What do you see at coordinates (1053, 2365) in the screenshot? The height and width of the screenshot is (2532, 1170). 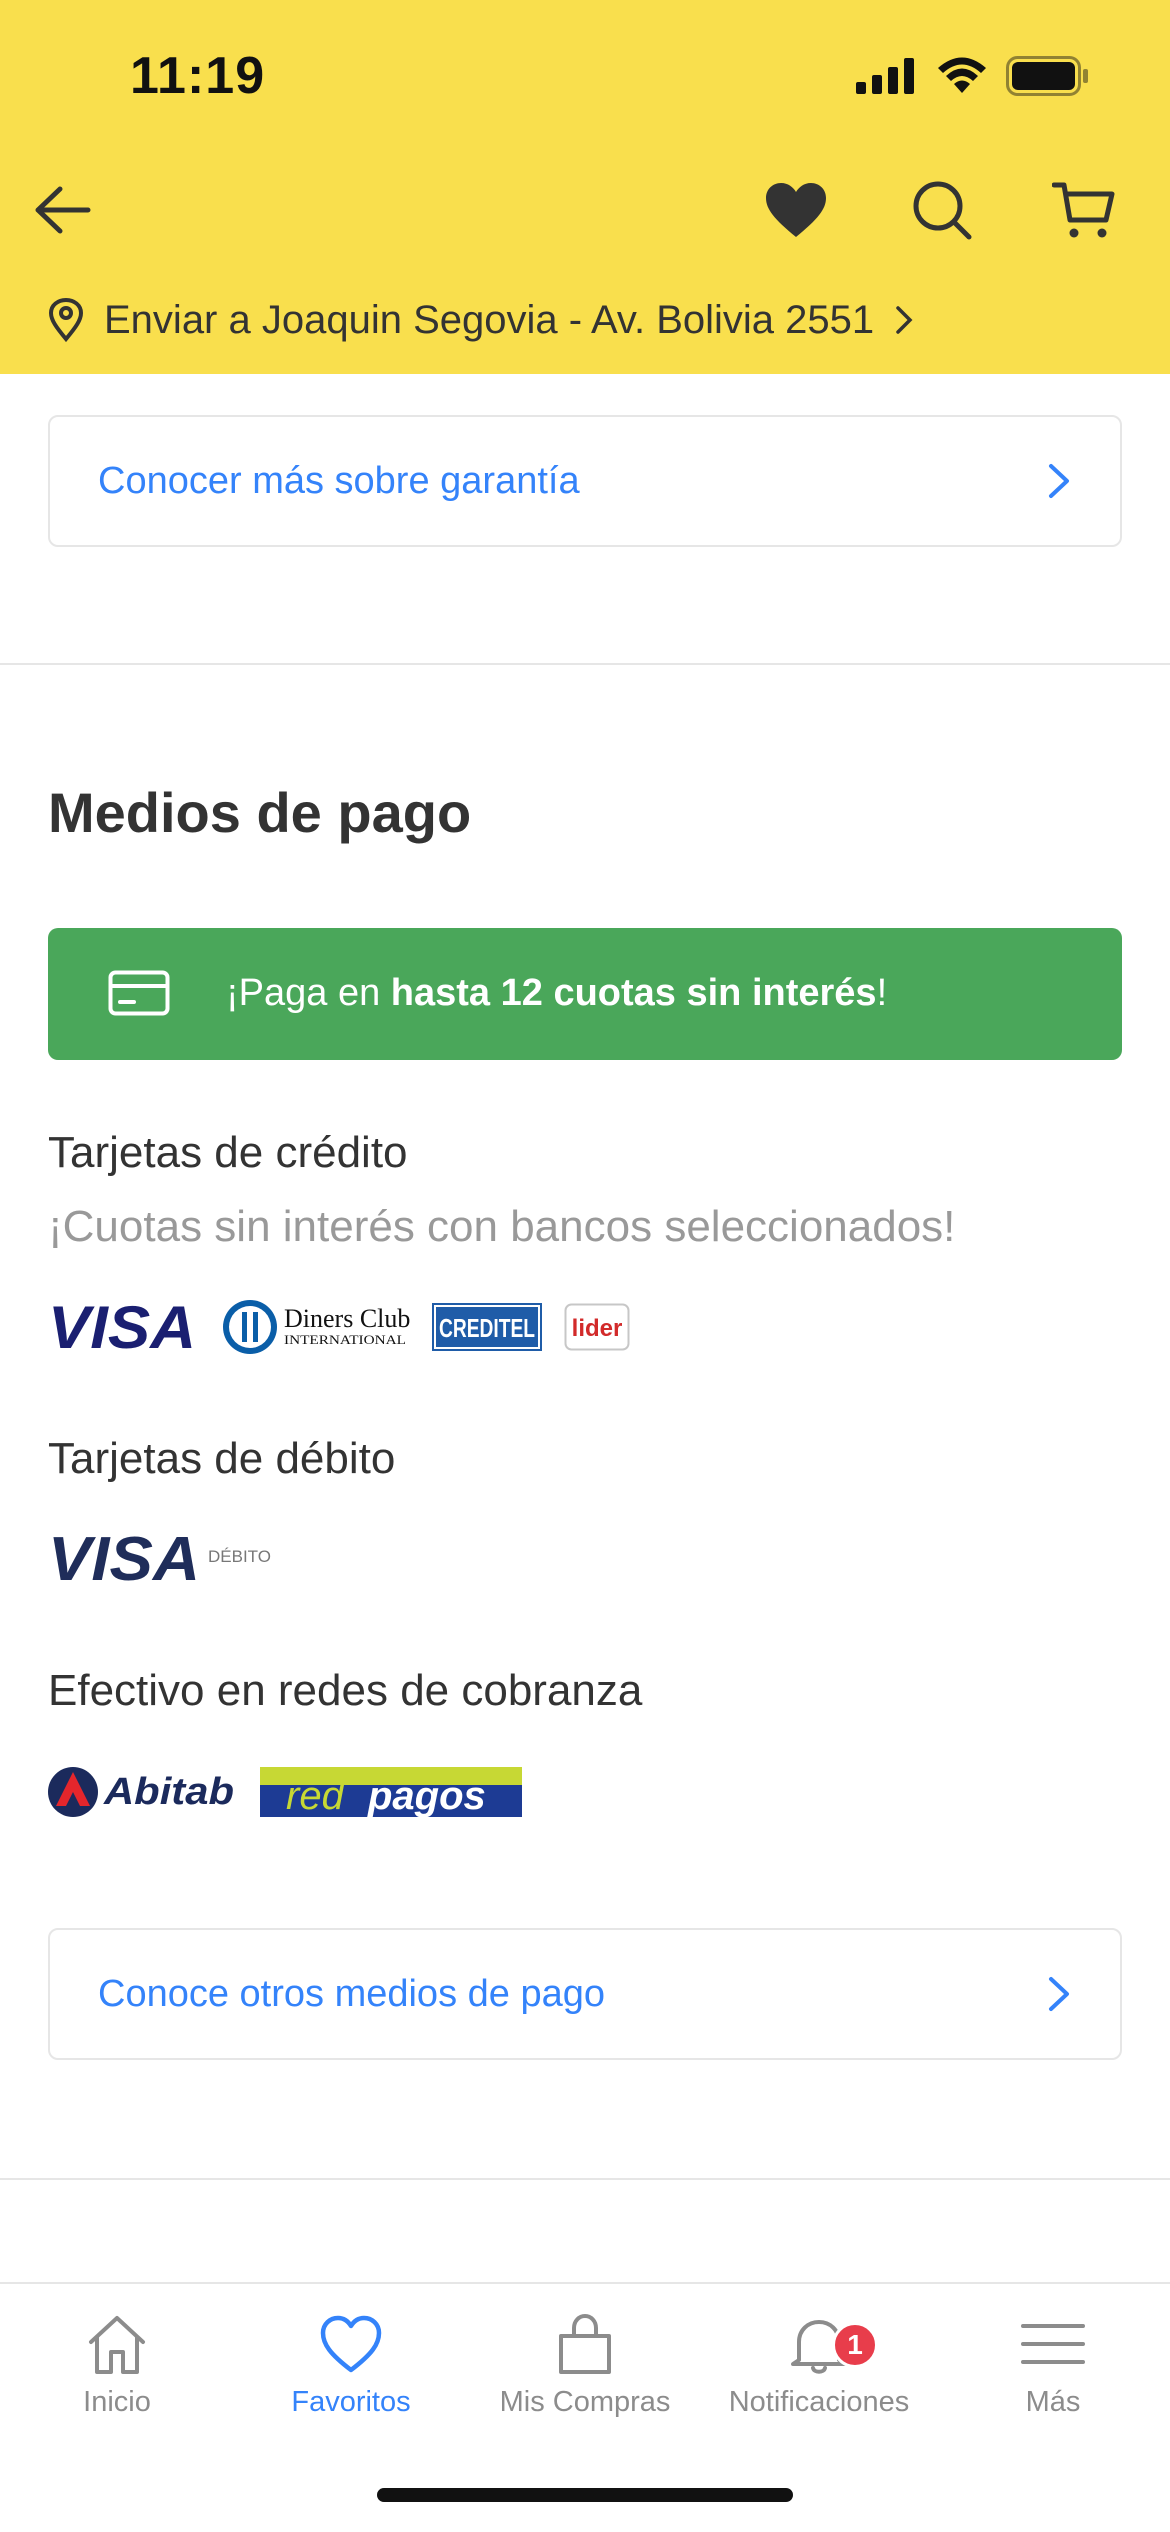 I see `tab-mas: Más` at bounding box center [1053, 2365].